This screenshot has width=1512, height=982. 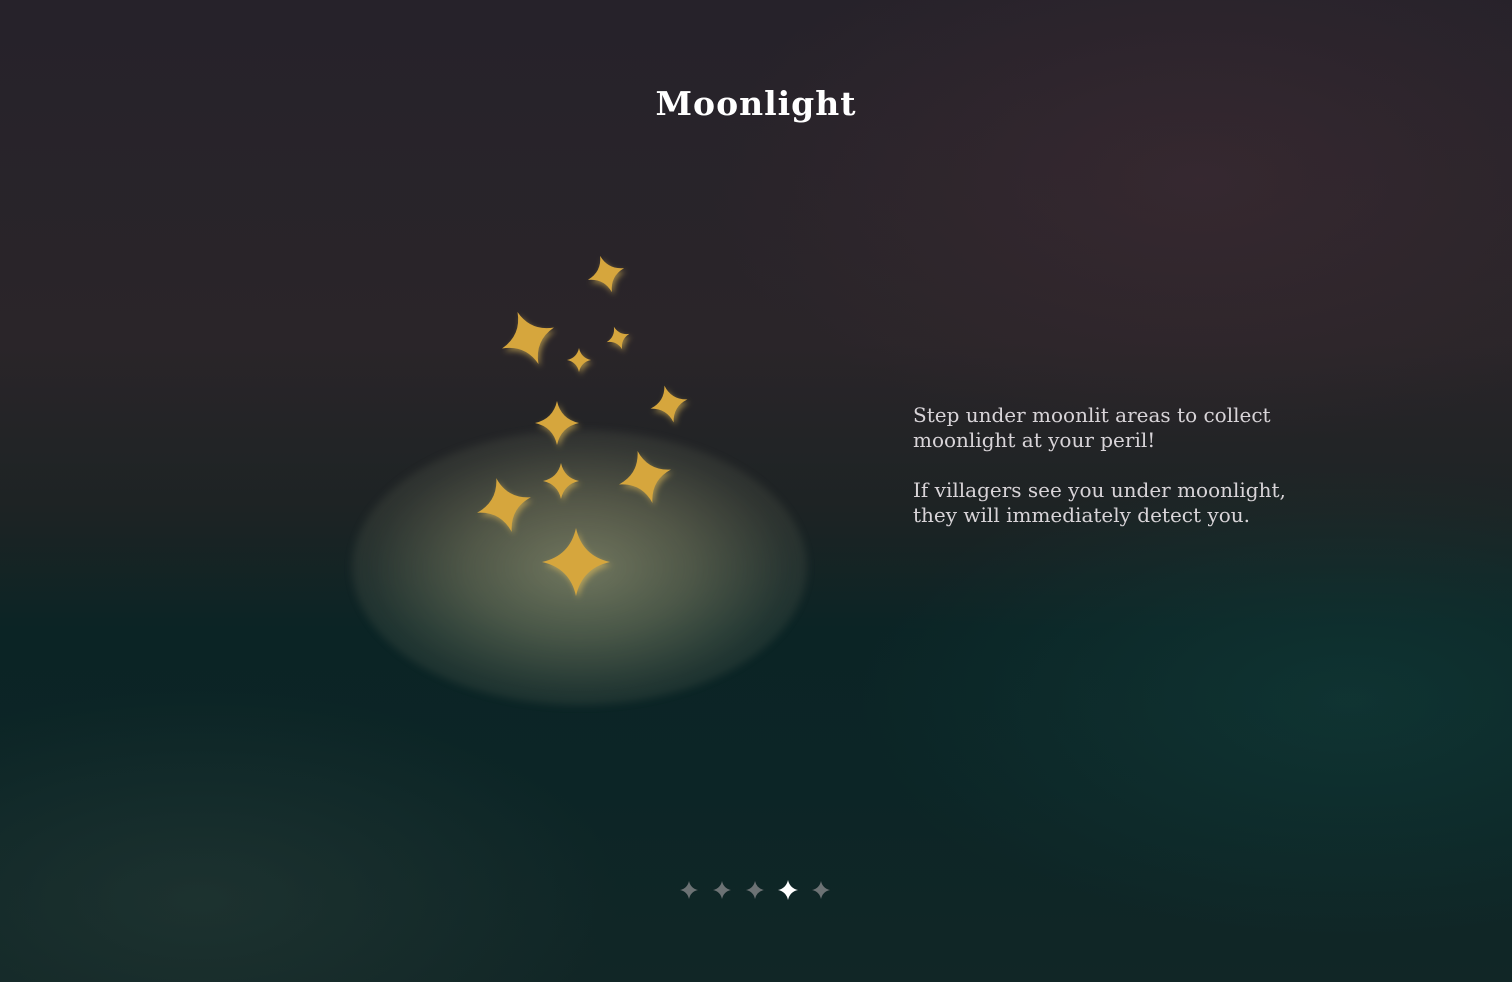 I want to click on page-indicator, so click(x=756, y=890).